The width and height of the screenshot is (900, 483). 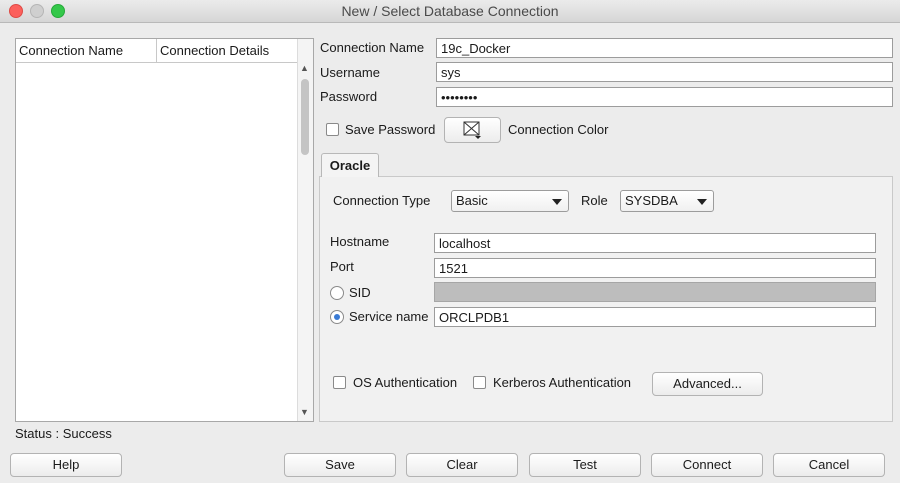 I want to click on list-scrollbar: ▲ ▼, so click(x=305, y=230).